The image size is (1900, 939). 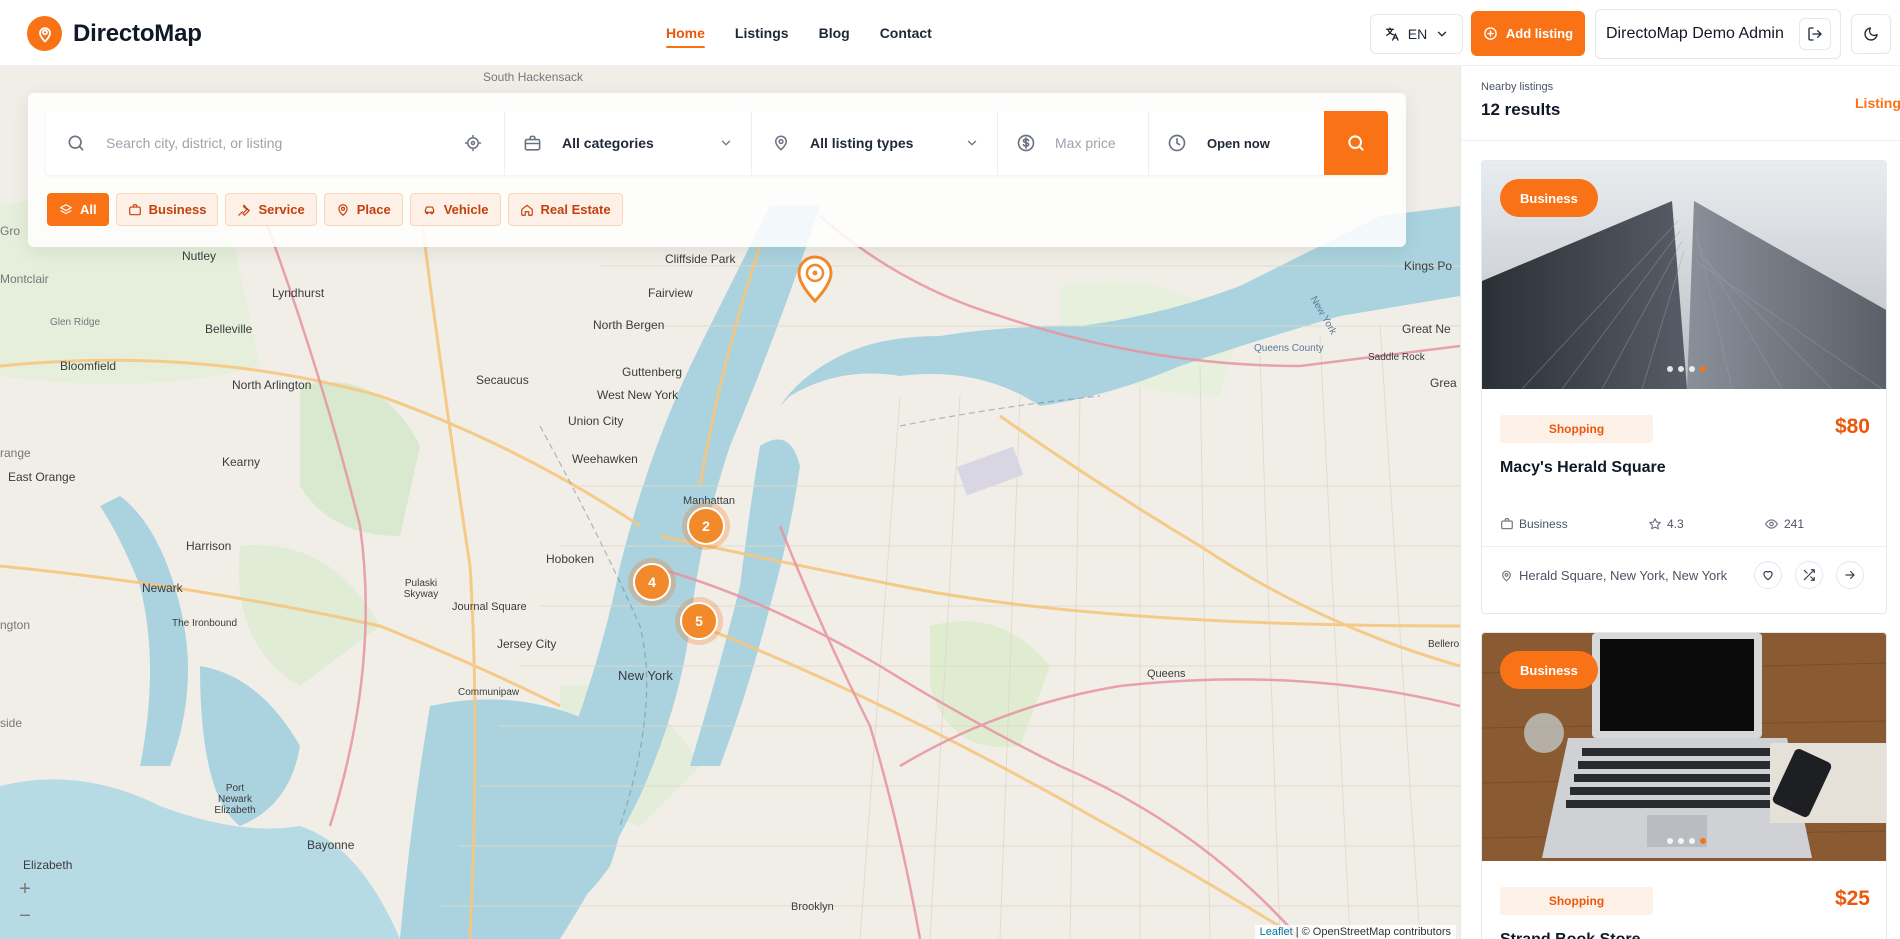 What do you see at coordinates (1695, 33) in the screenshot?
I see `user-name: DirectoMap Demo Admin` at bounding box center [1695, 33].